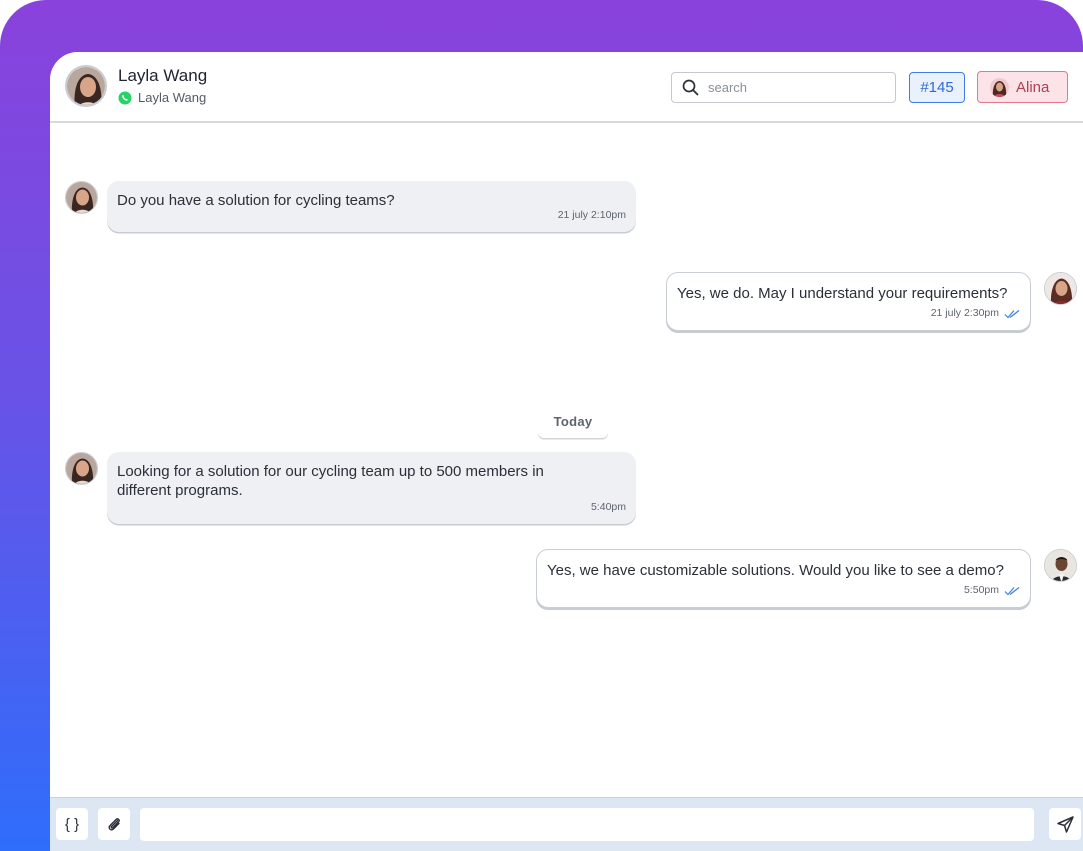 Image resolution: width=1083 pixels, height=851 pixels. I want to click on ticket-badge: #145, so click(937, 87).